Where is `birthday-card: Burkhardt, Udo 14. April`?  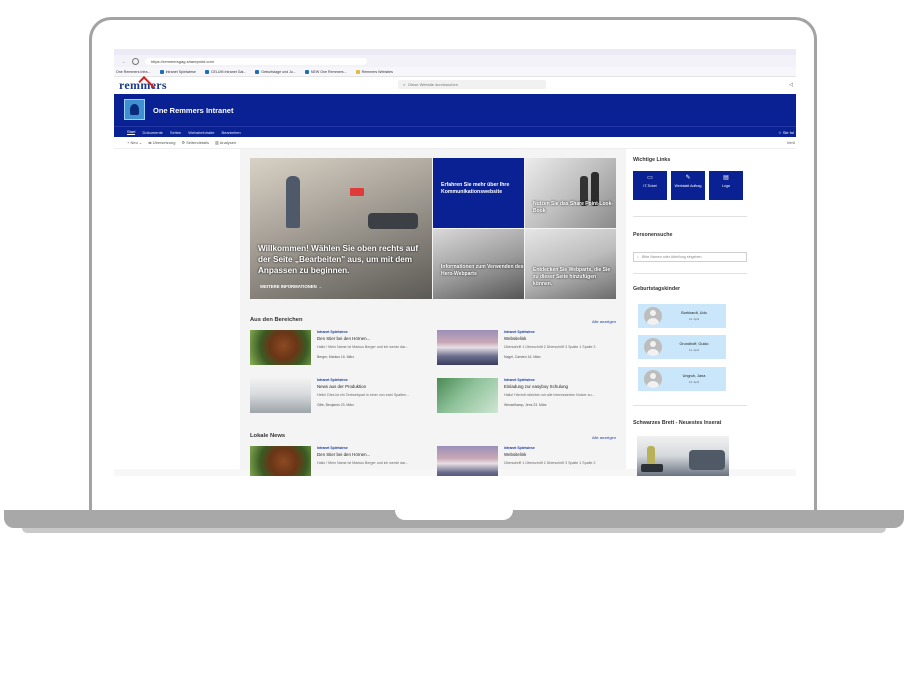 birthday-card: Burkhardt, Udo 14. April is located at coordinates (682, 316).